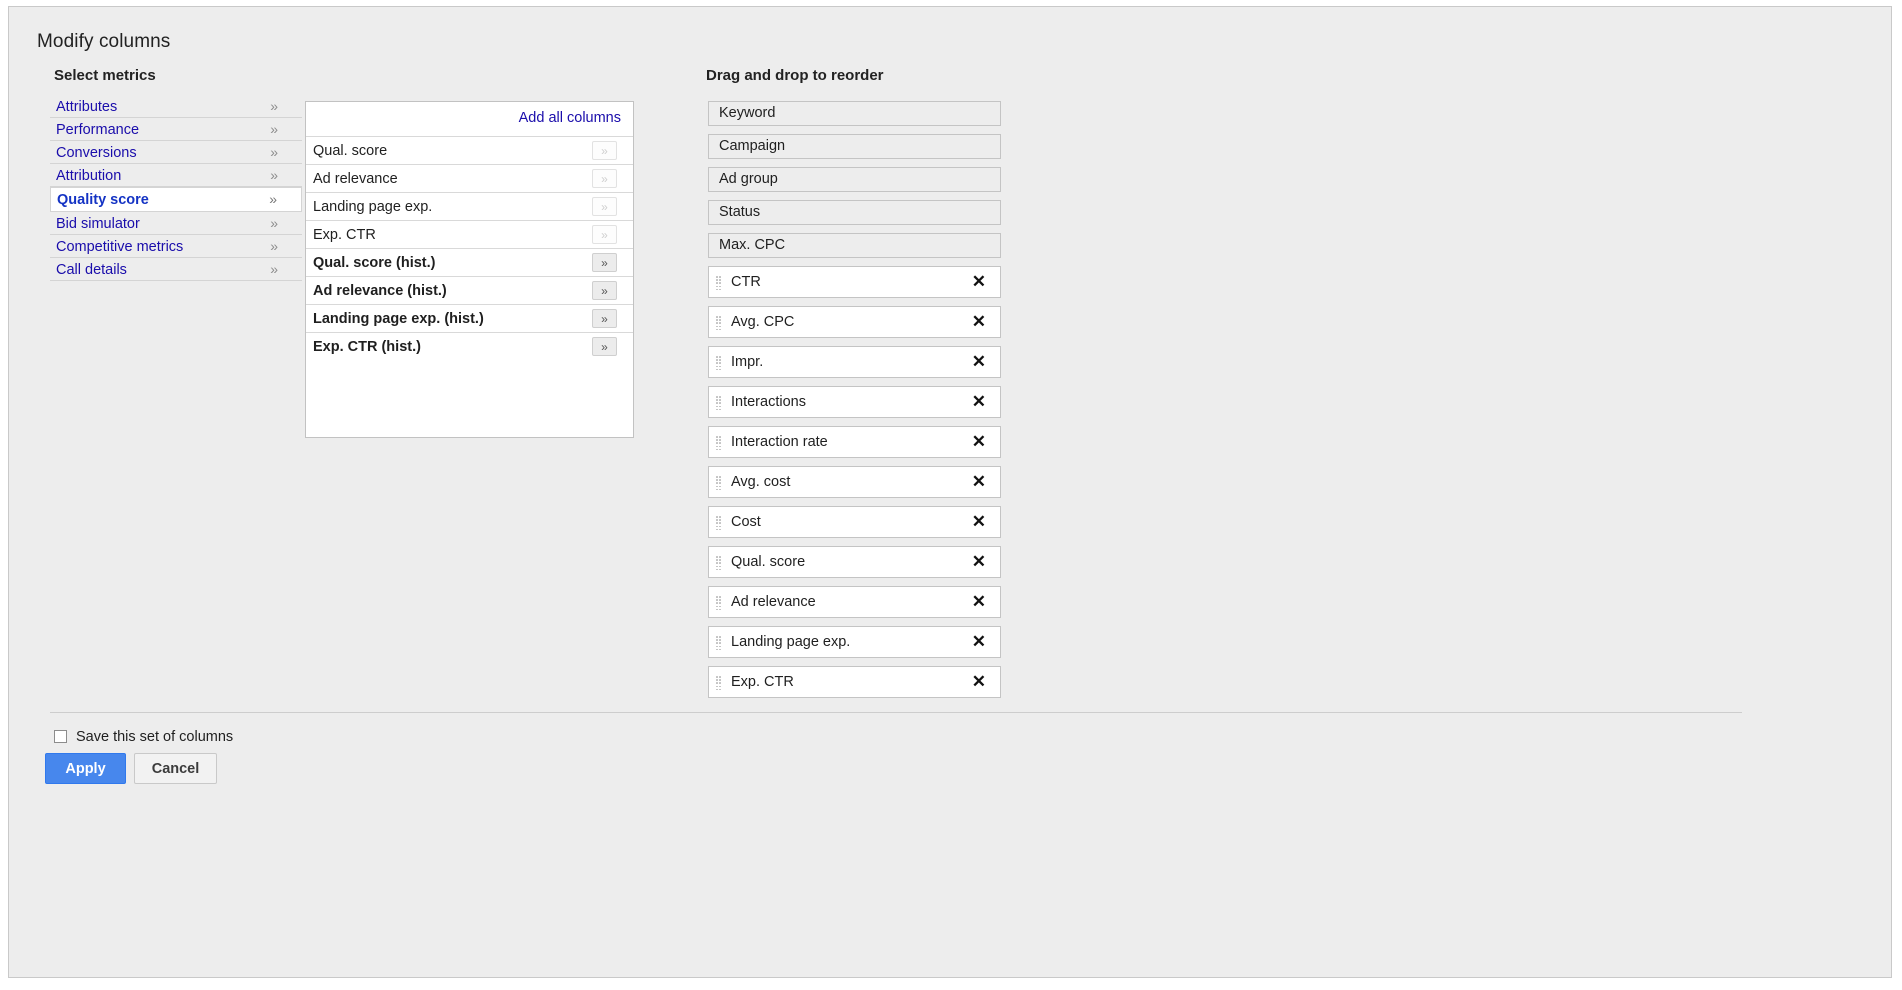 The image size is (1902, 990). I want to click on reorder-item: Avg. cost ✕, so click(854, 482).